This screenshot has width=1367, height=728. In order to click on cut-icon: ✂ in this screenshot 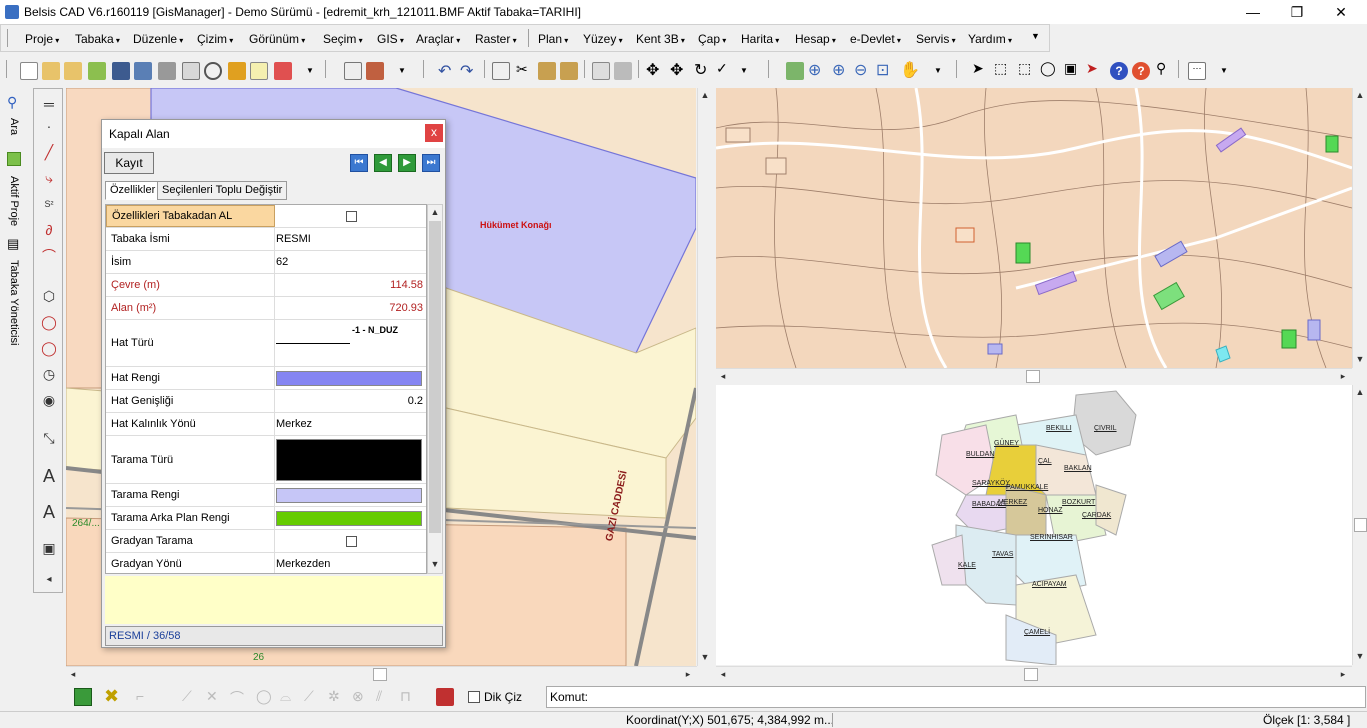, I will do `click(522, 69)`.